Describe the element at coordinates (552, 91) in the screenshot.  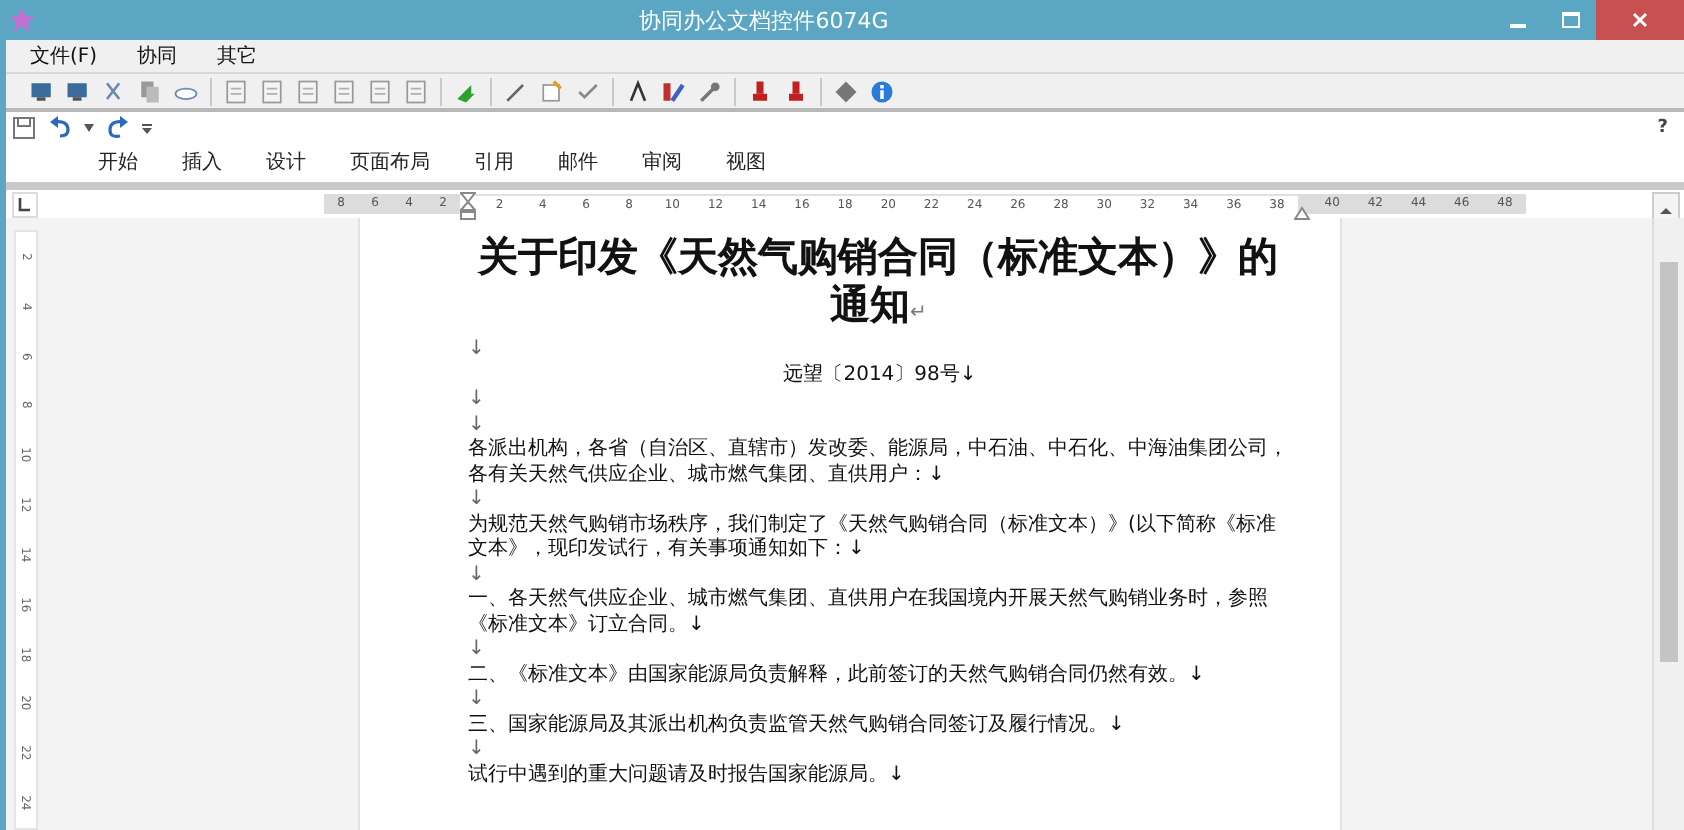
I see `note-icon` at that location.